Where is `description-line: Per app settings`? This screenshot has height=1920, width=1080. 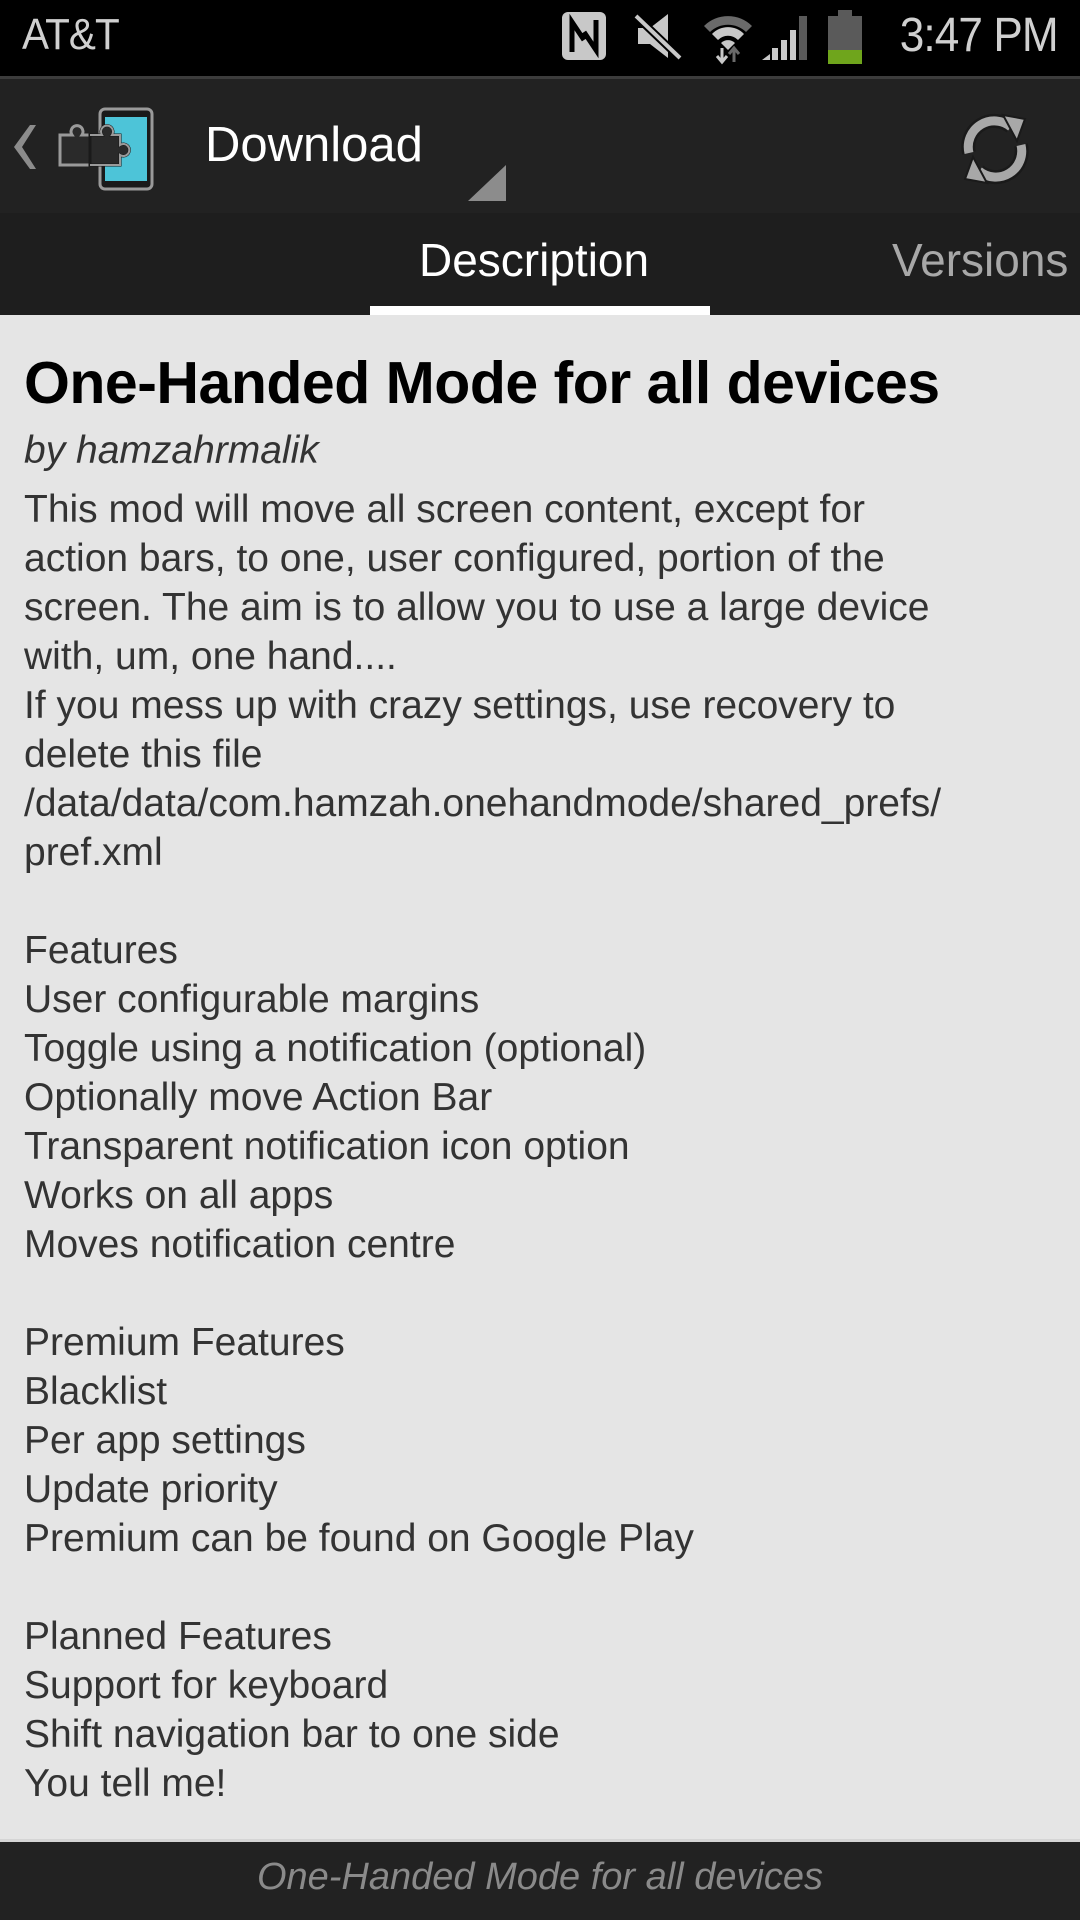
description-line: Per app settings is located at coordinates (165, 1440).